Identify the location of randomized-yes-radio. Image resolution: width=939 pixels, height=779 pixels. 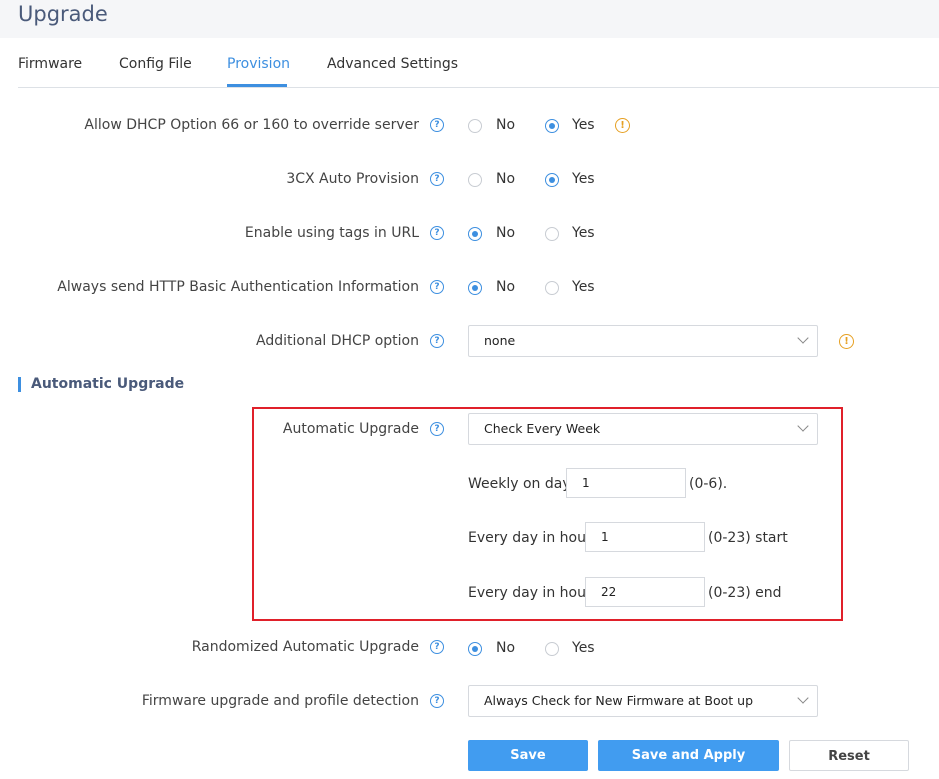
(552, 649).